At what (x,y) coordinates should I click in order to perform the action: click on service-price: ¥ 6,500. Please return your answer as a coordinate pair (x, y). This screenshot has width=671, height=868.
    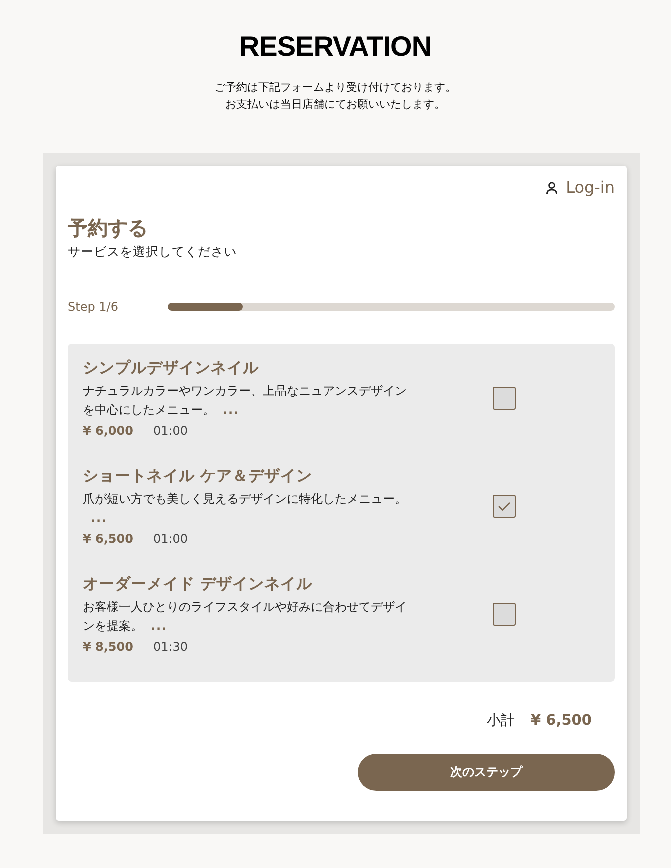
    Looking at the image, I should click on (108, 539).